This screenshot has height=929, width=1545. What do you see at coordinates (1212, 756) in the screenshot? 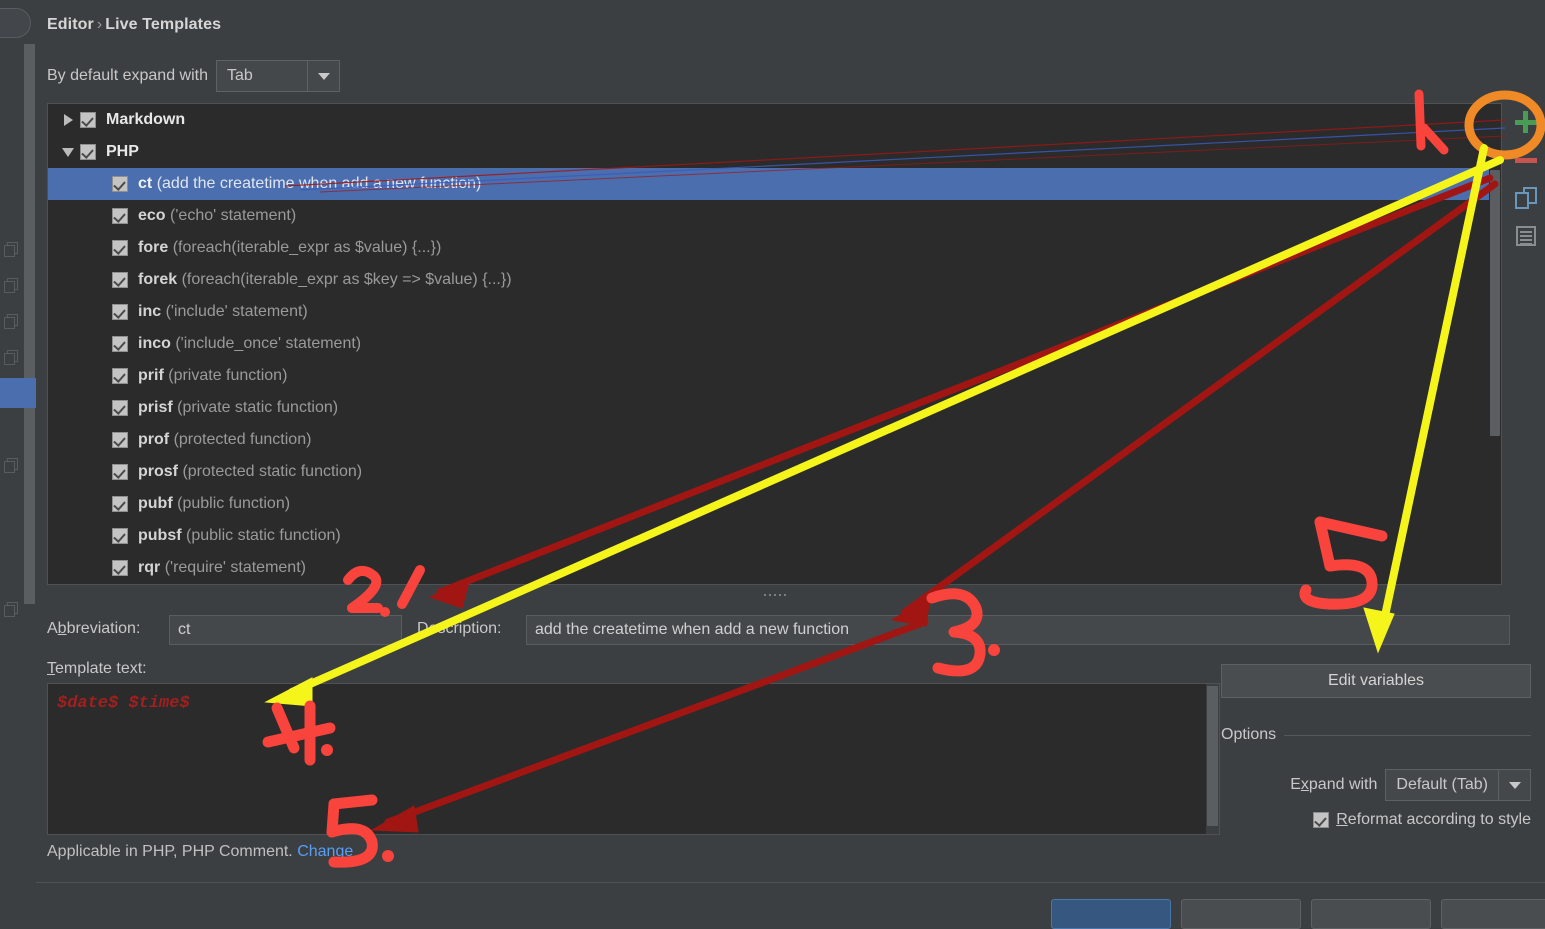
I see `template-text-scrollbar-thumb` at bounding box center [1212, 756].